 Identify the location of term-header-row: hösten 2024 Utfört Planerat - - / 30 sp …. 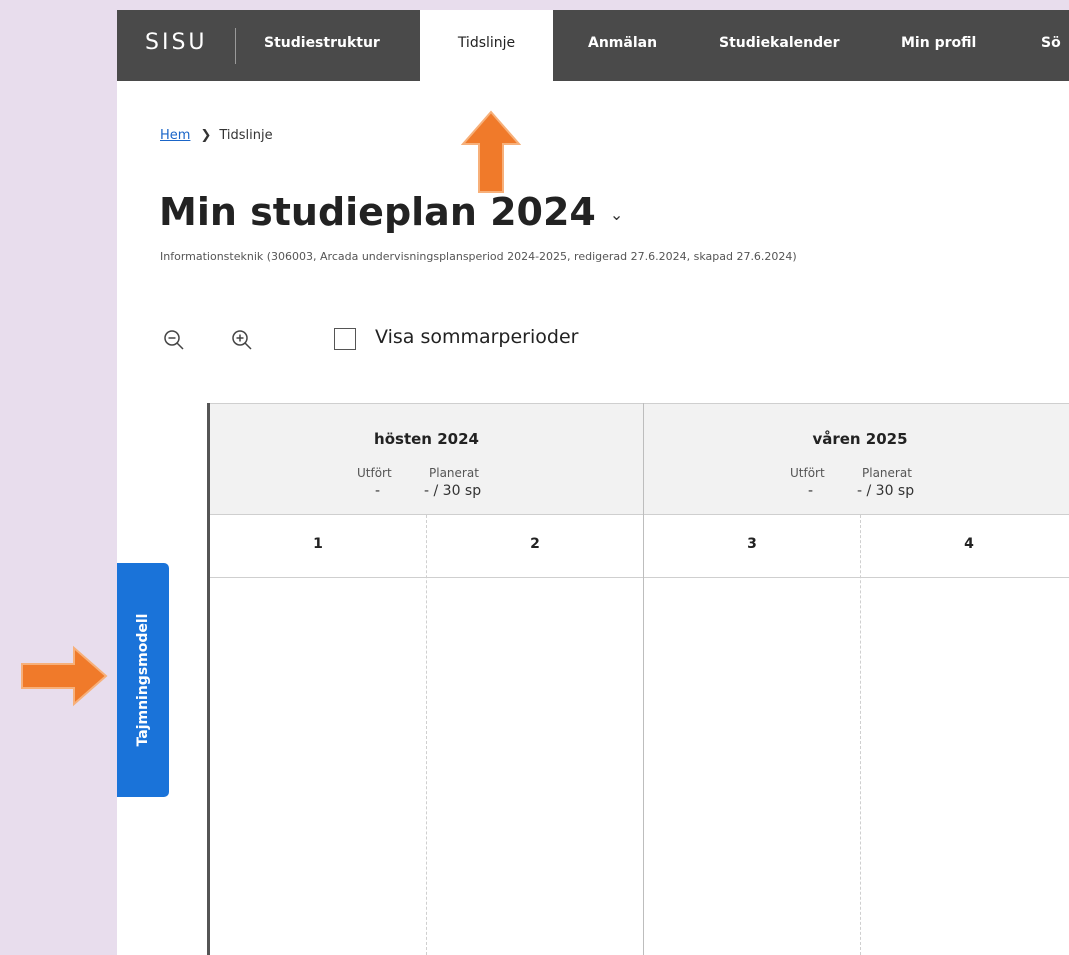
(639, 459).